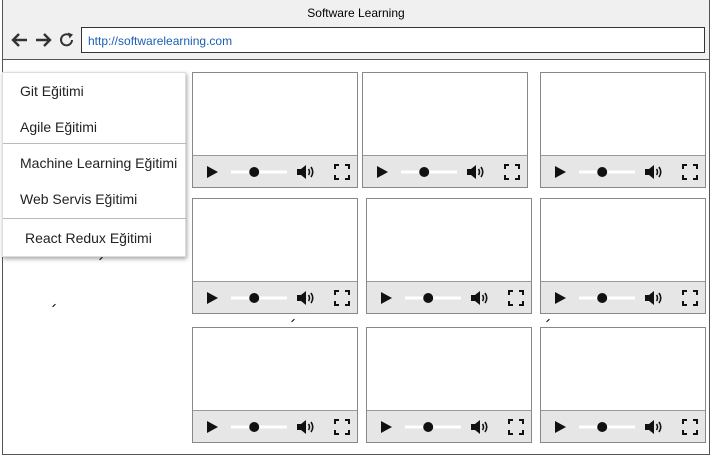  I want to click on menu-item-react-redux: React Redux Eğitimi, so click(95, 238).